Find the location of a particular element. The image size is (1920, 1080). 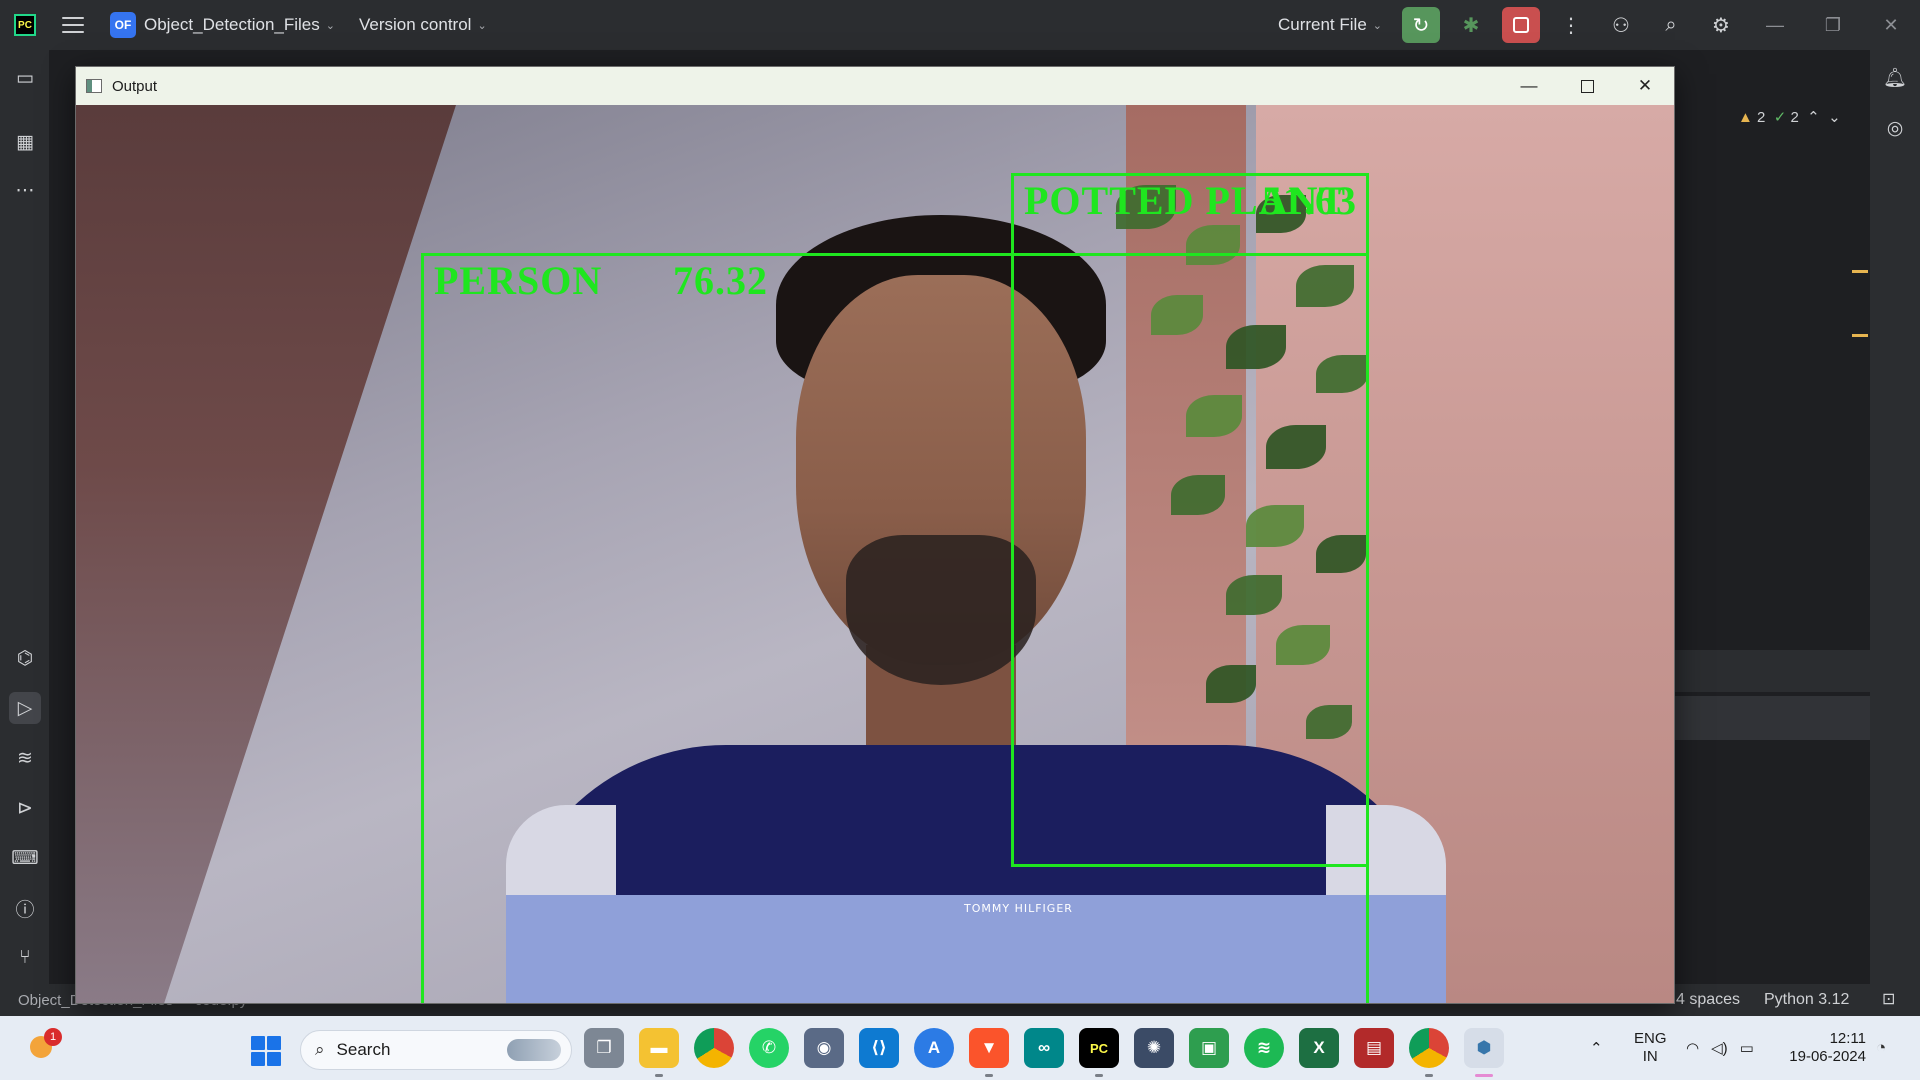

pycharm-logo-icon: PC is located at coordinates (25, 25).